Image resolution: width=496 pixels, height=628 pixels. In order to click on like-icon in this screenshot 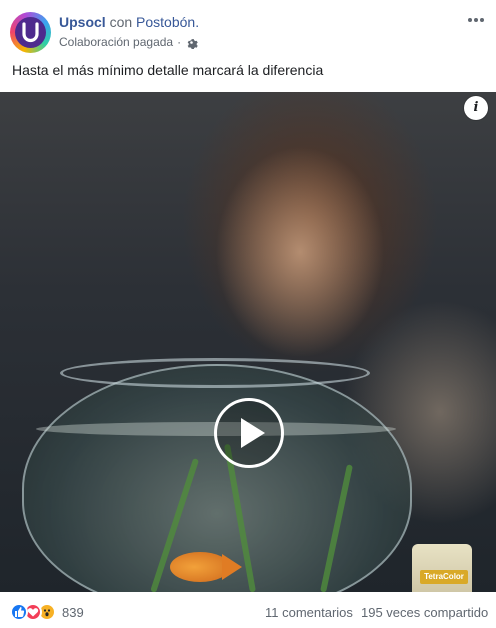, I will do `click(19, 612)`.